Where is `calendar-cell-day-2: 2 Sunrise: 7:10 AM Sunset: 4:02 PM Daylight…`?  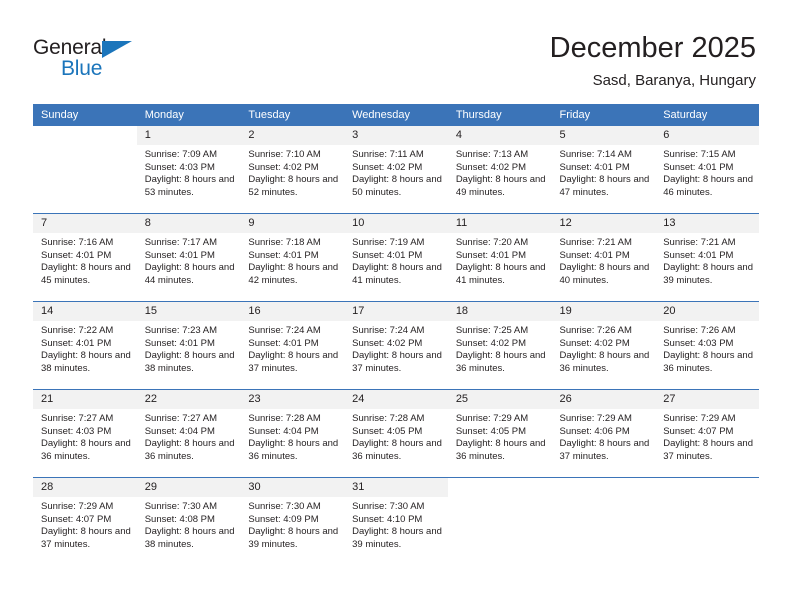
calendar-cell-day-2: 2 Sunrise: 7:10 AM Sunset: 4:02 PM Daylight… is located at coordinates (292, 170).